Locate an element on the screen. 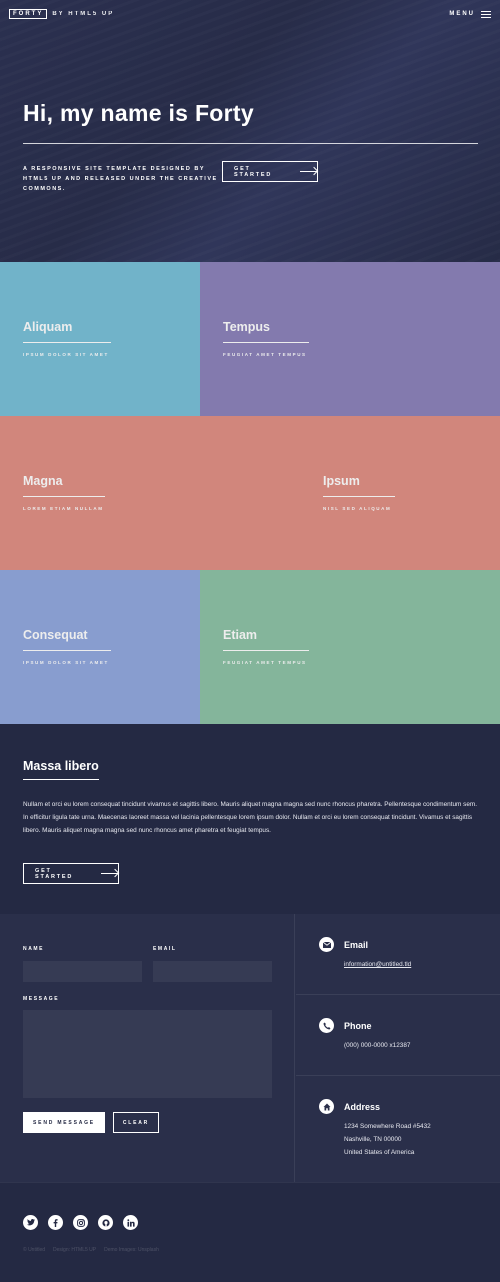 This screenshot has height=1282, width=500. contact-form: NAME EMAIL MESSAGE SEND MESSAGE CLEAR is located at coordinates (147, 1048).